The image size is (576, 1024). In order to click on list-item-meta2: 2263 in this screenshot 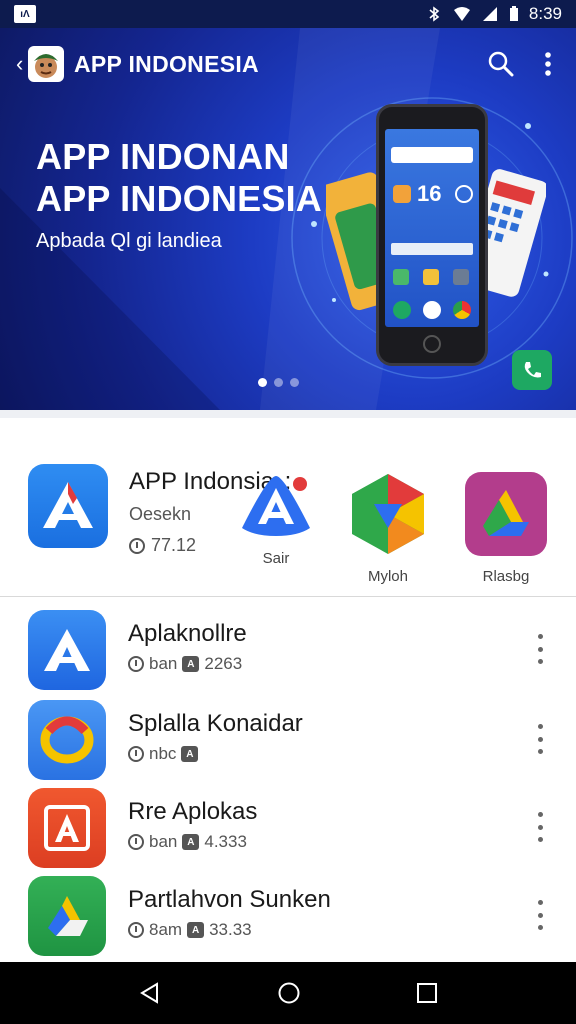, I will do `click(223, 663)`.